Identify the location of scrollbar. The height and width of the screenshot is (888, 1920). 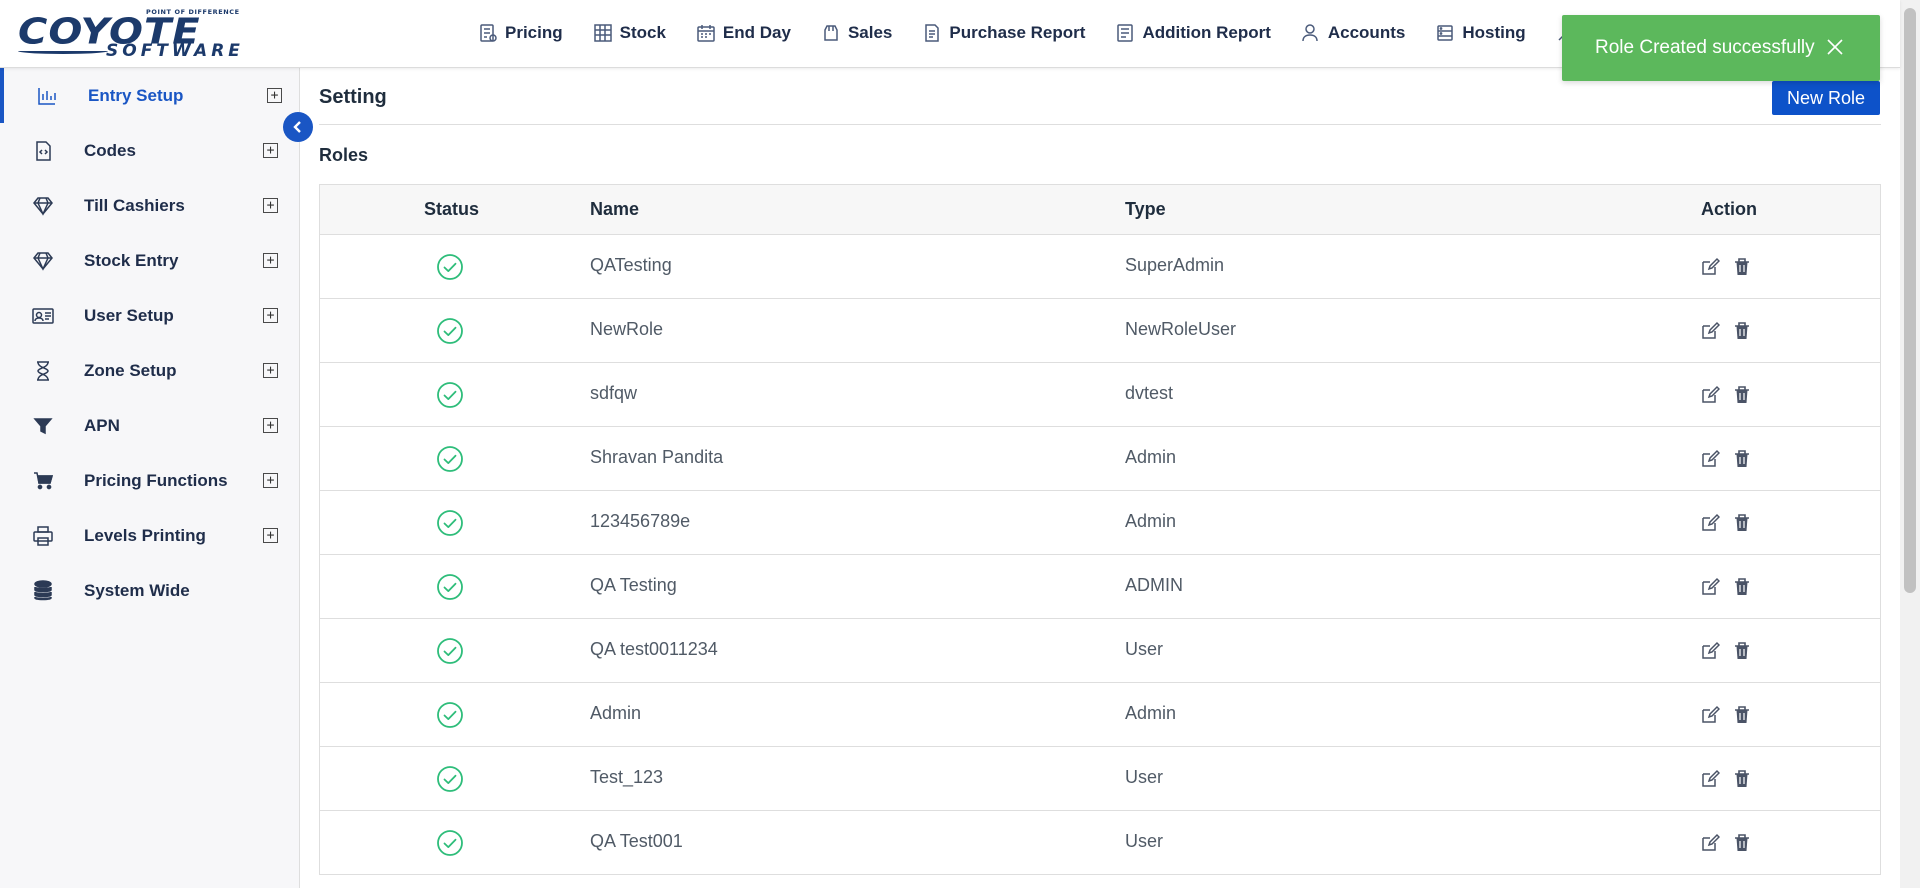
(1910, 444).